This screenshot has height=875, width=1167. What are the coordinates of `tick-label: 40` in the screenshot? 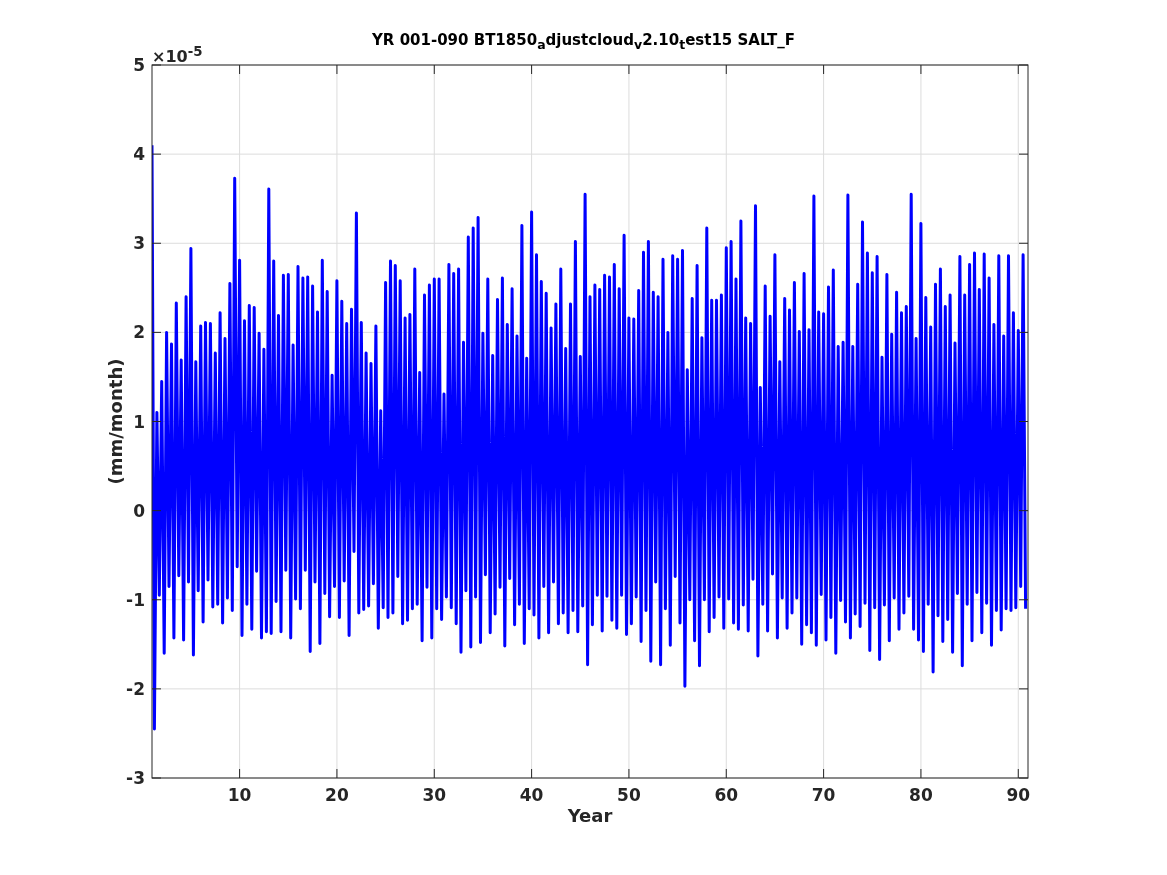 It's located at (531, 795).